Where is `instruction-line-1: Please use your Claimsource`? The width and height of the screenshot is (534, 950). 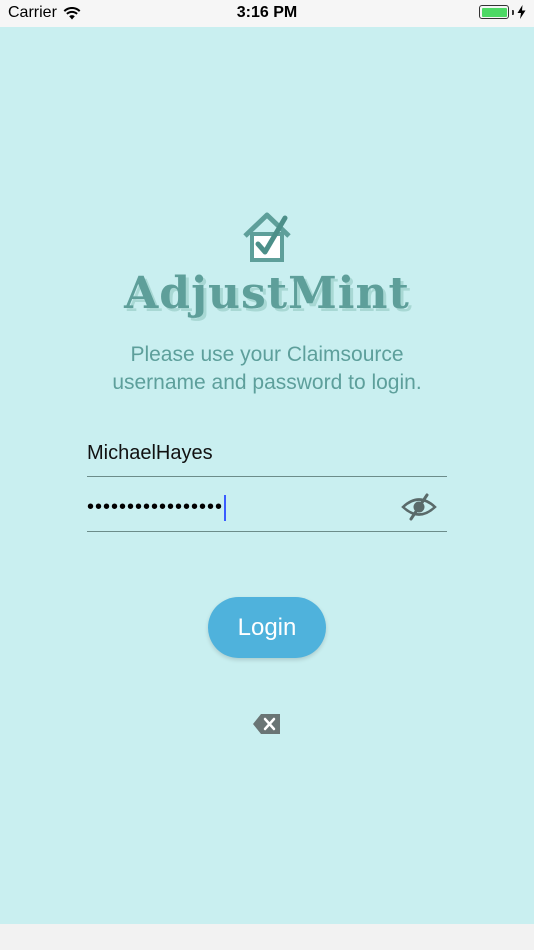 instruction-line-1: Please use your Claimsource is located at coordinates (267, 354).